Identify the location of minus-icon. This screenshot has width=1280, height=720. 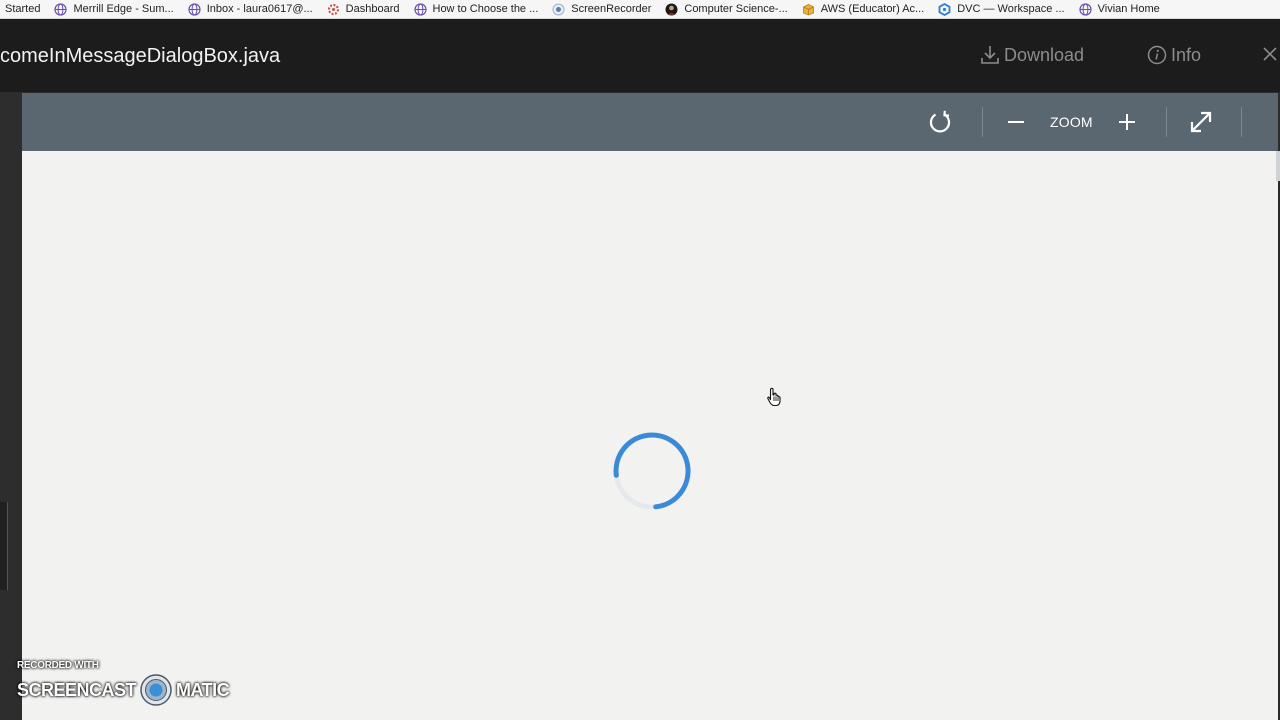
(1016, 122).